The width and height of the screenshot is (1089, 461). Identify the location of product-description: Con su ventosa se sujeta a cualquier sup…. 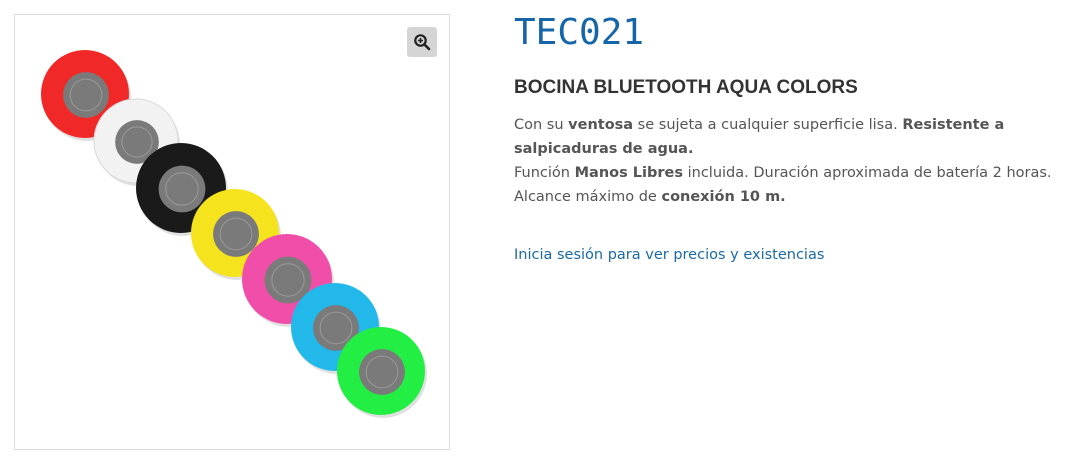
(799, 161).